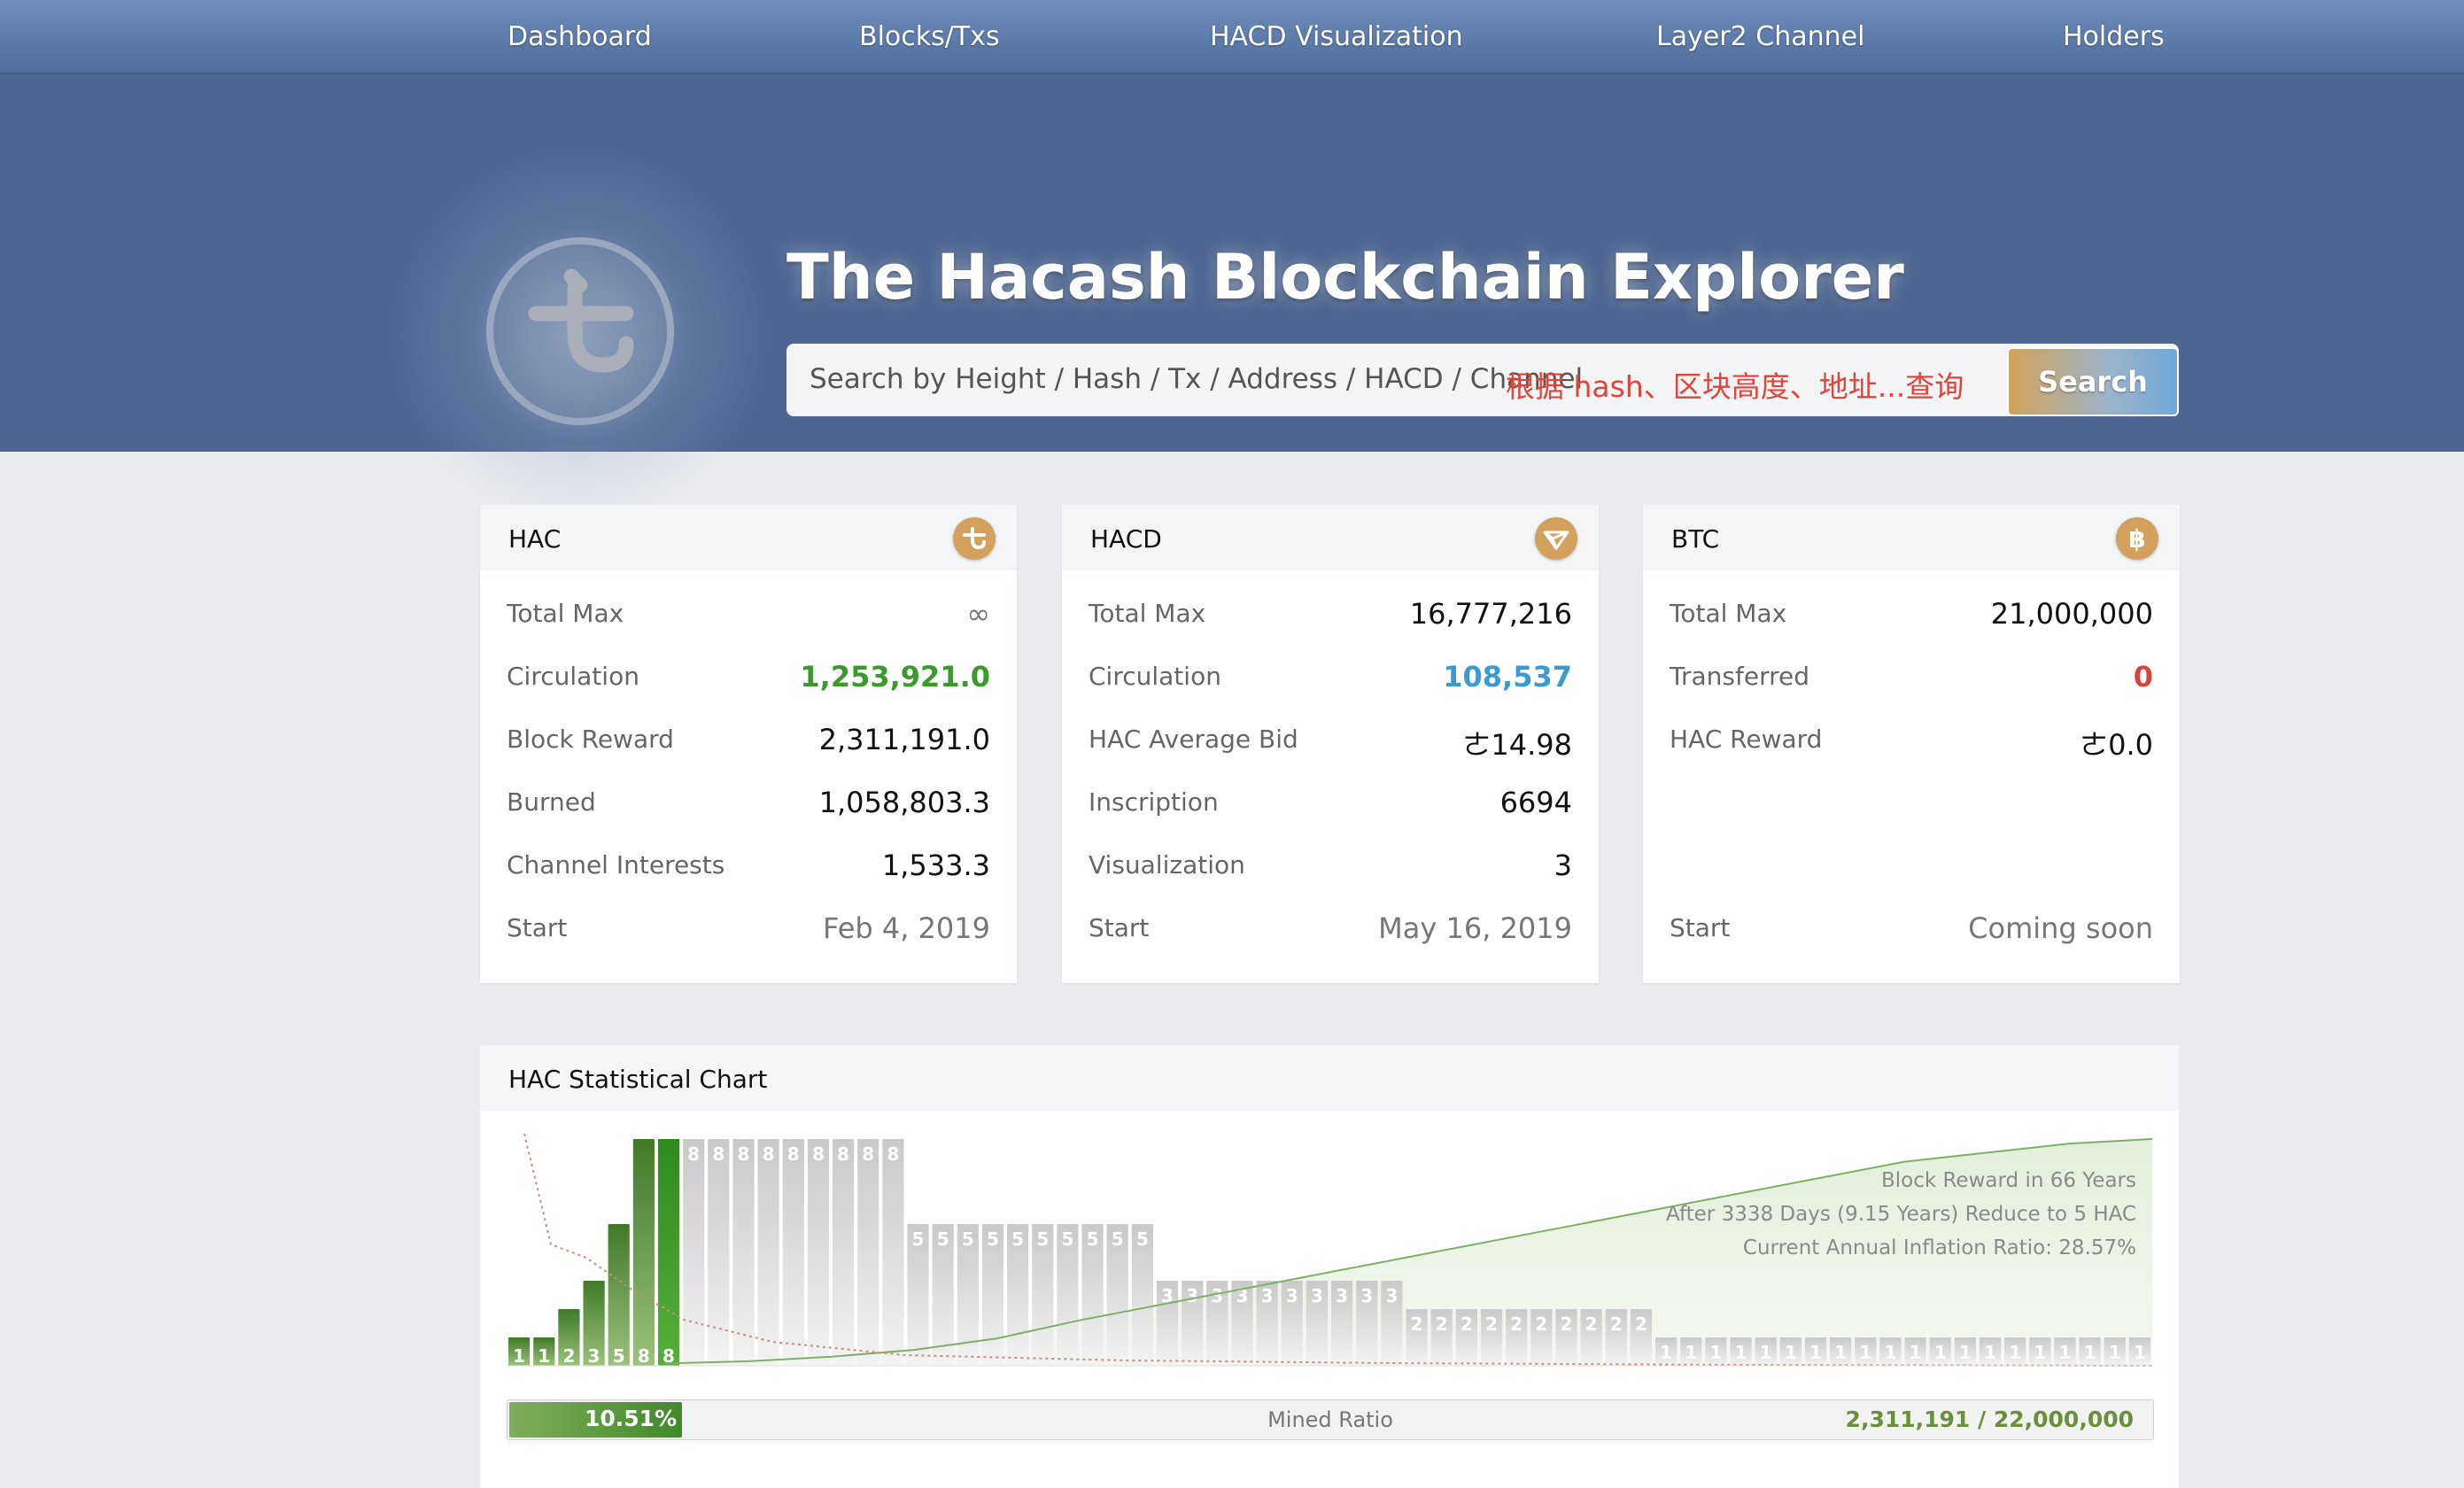 The image size is (2464, 1488). Describe the element at coordinates (978, 614) in the screenshot. I see `row-value: ∞` at that location.